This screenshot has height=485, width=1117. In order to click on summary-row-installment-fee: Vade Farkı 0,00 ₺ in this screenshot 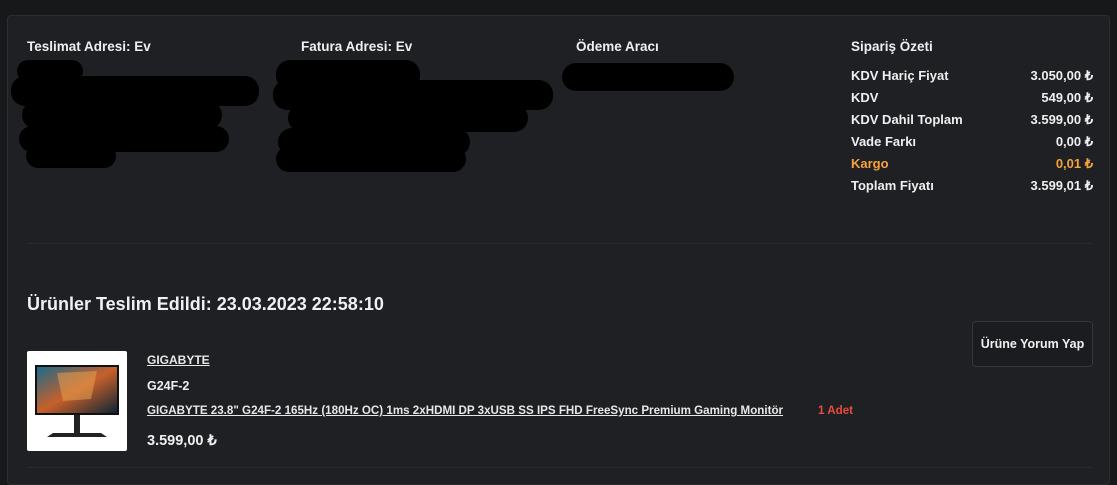, I will do `click(972, 145)`.